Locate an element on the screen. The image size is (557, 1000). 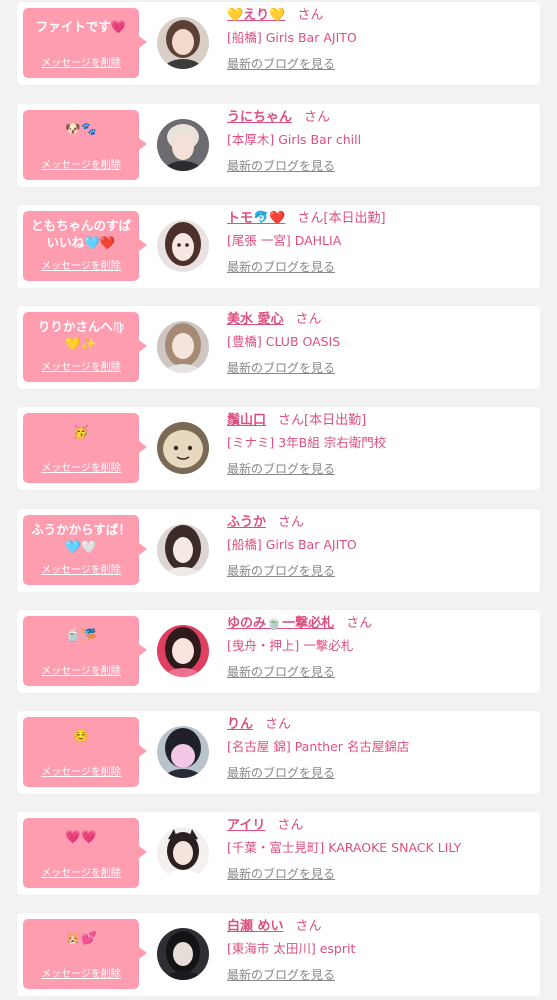
cast-name-link: りん is located at coordinates (240, 724).